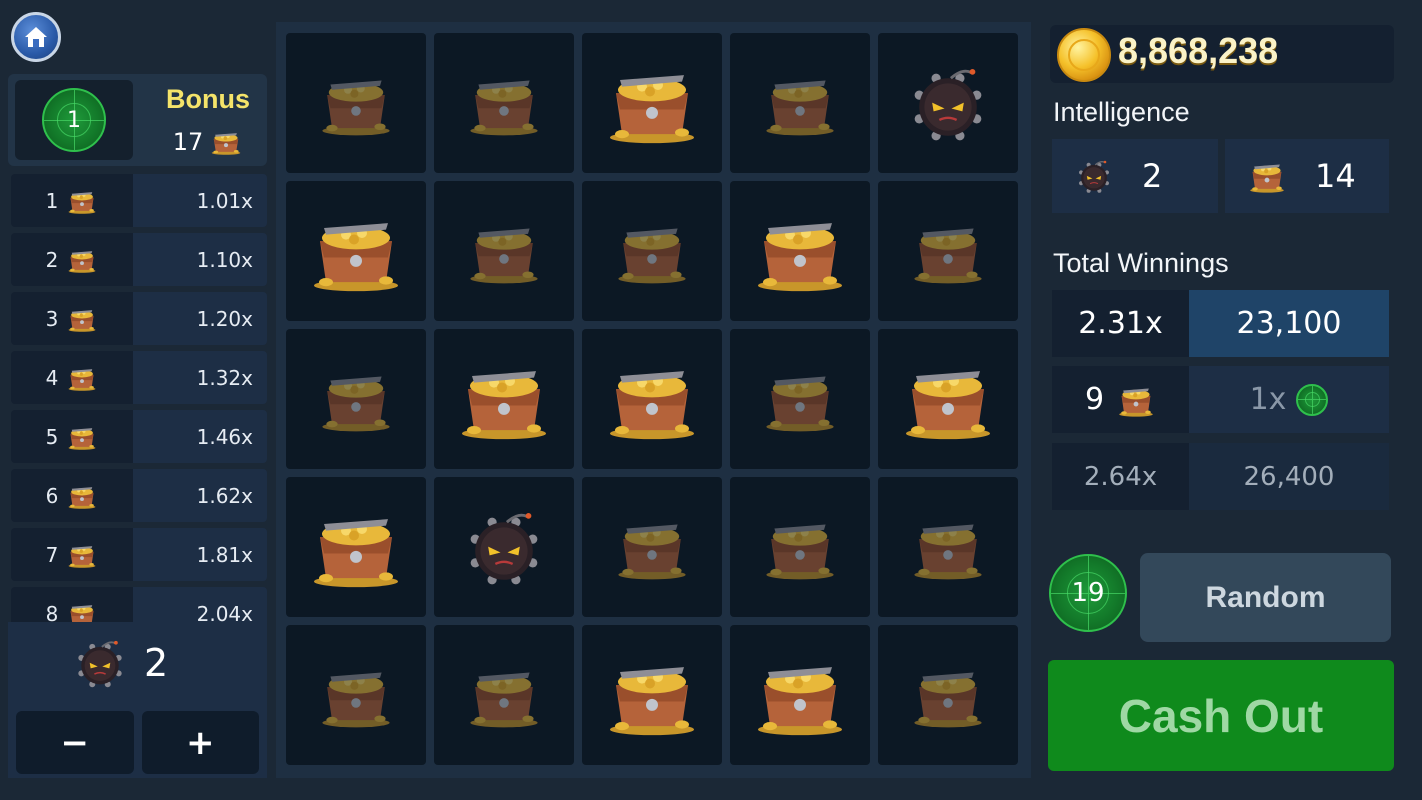 This screenshot has height=800, width=1422. Describe the element at coordinates (1221, 715) in the screenshot. I see `cash-out-button: Cash Out` at that location.